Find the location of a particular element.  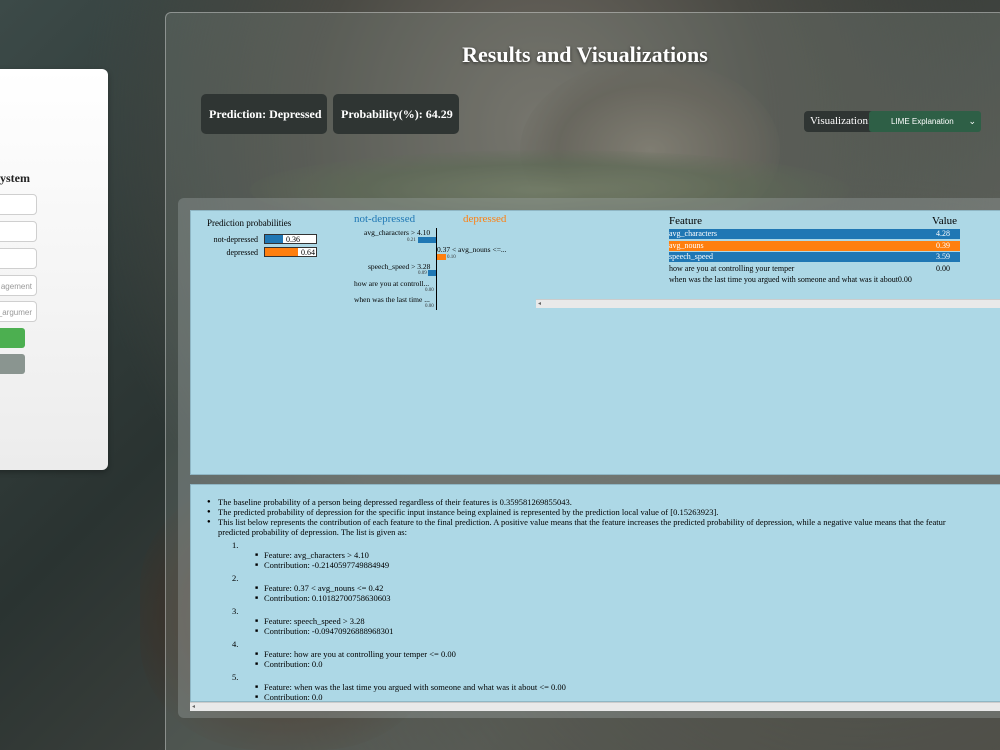

list-number: 1. is located at coordinates (235, 545).